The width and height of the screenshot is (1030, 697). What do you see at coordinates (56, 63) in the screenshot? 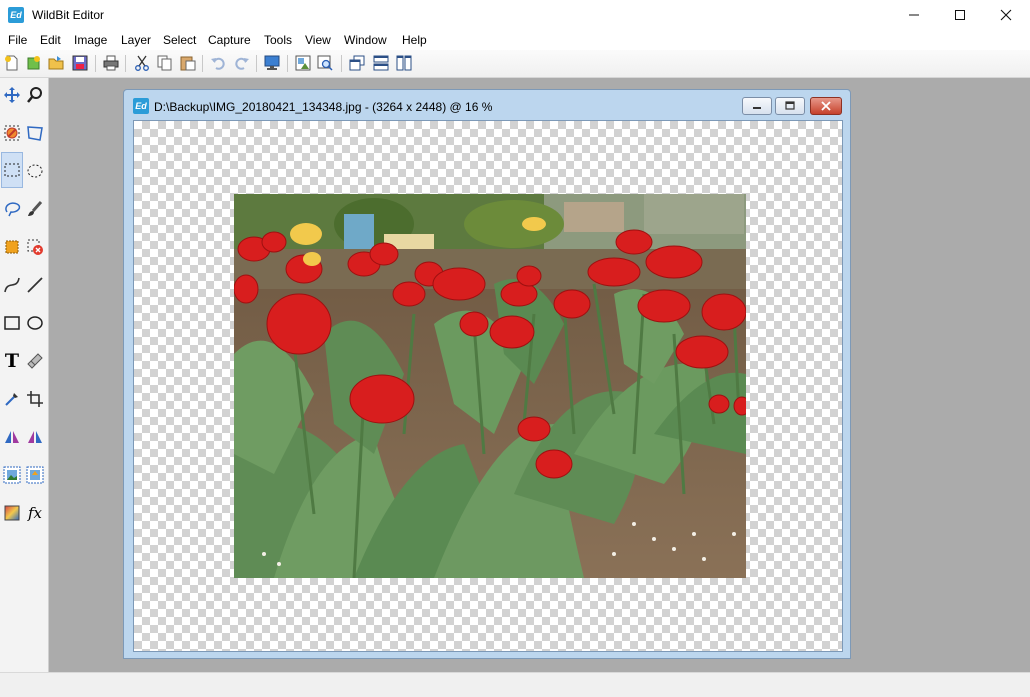
I see `open-folder-button` at bounding box center [56, 63].